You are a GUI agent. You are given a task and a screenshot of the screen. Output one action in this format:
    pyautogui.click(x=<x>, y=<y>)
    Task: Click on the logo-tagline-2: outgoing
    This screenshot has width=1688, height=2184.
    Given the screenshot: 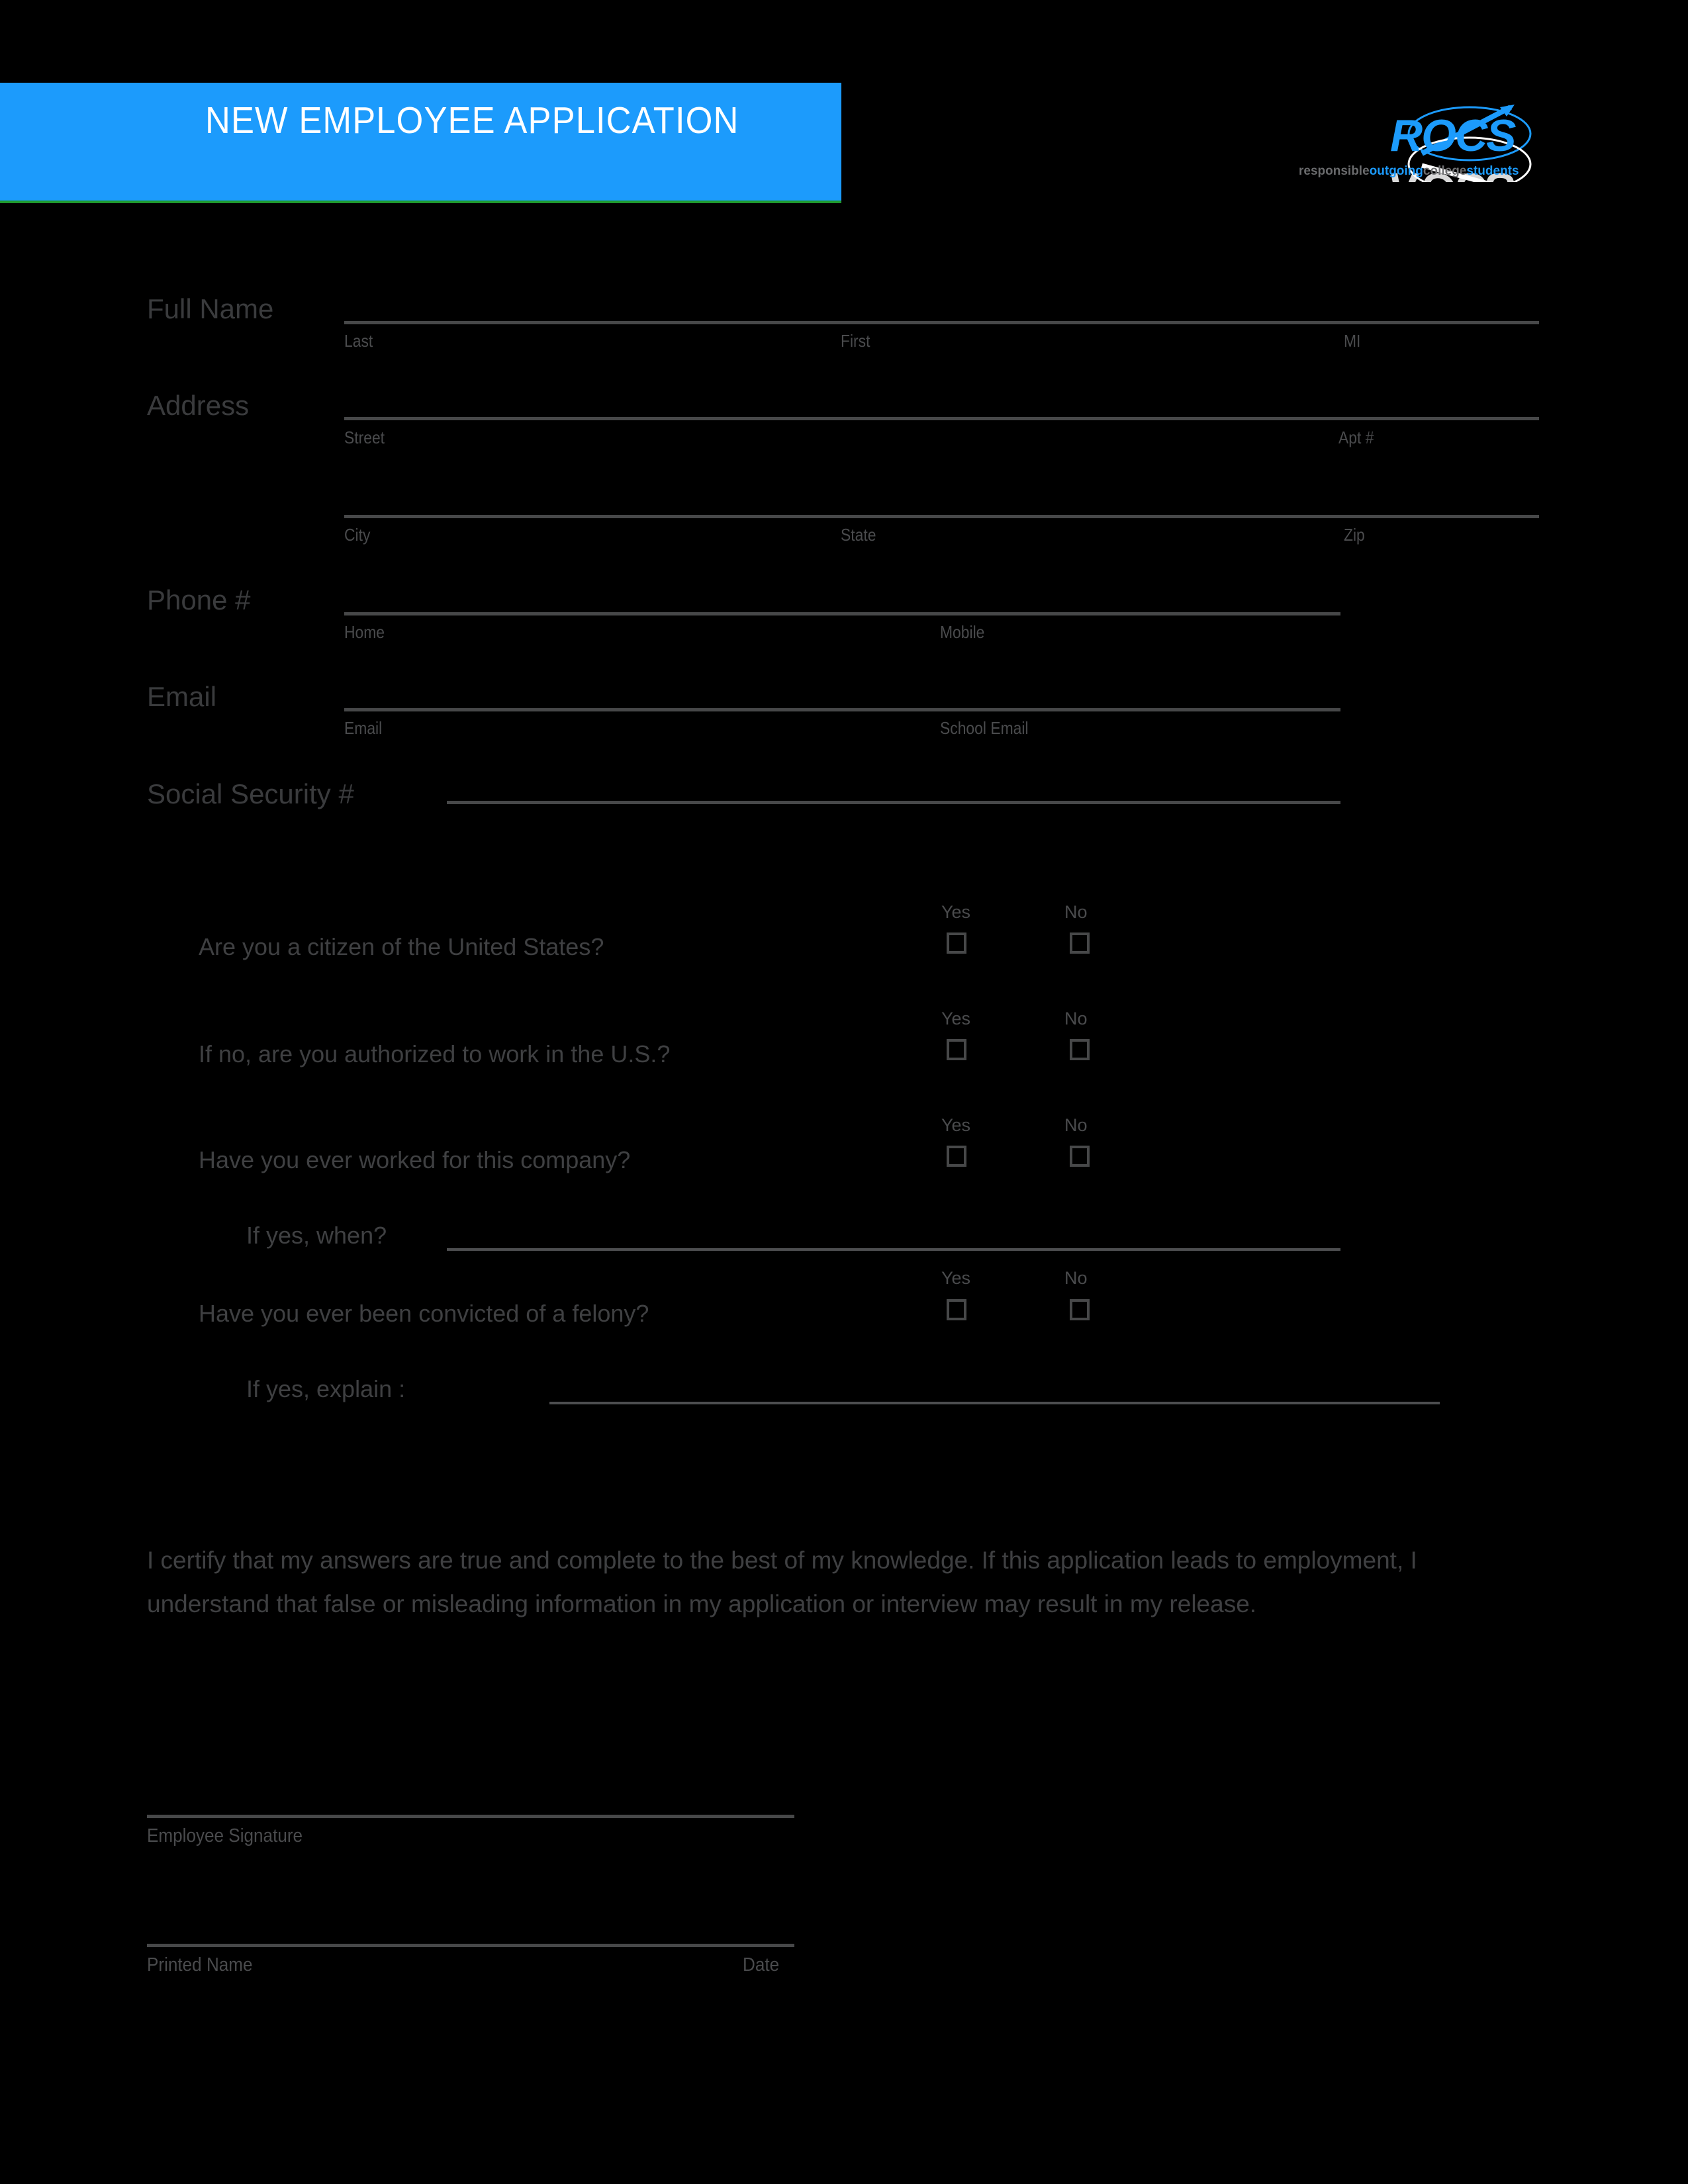 What is the action you would take?
    pyautogui.click(x=1396, y=171)
    